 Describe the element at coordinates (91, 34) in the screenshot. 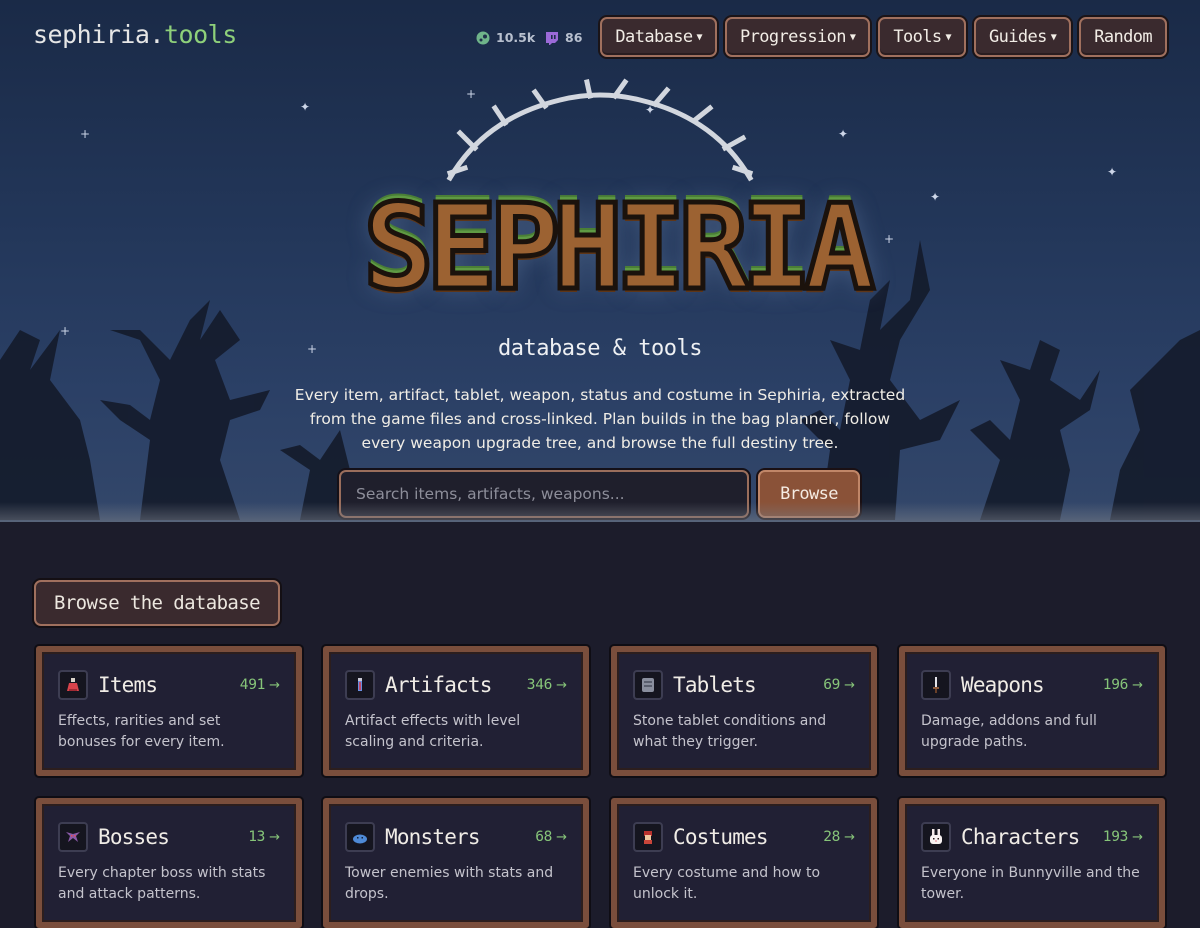

I see `brand-name: sephiria` at that location.